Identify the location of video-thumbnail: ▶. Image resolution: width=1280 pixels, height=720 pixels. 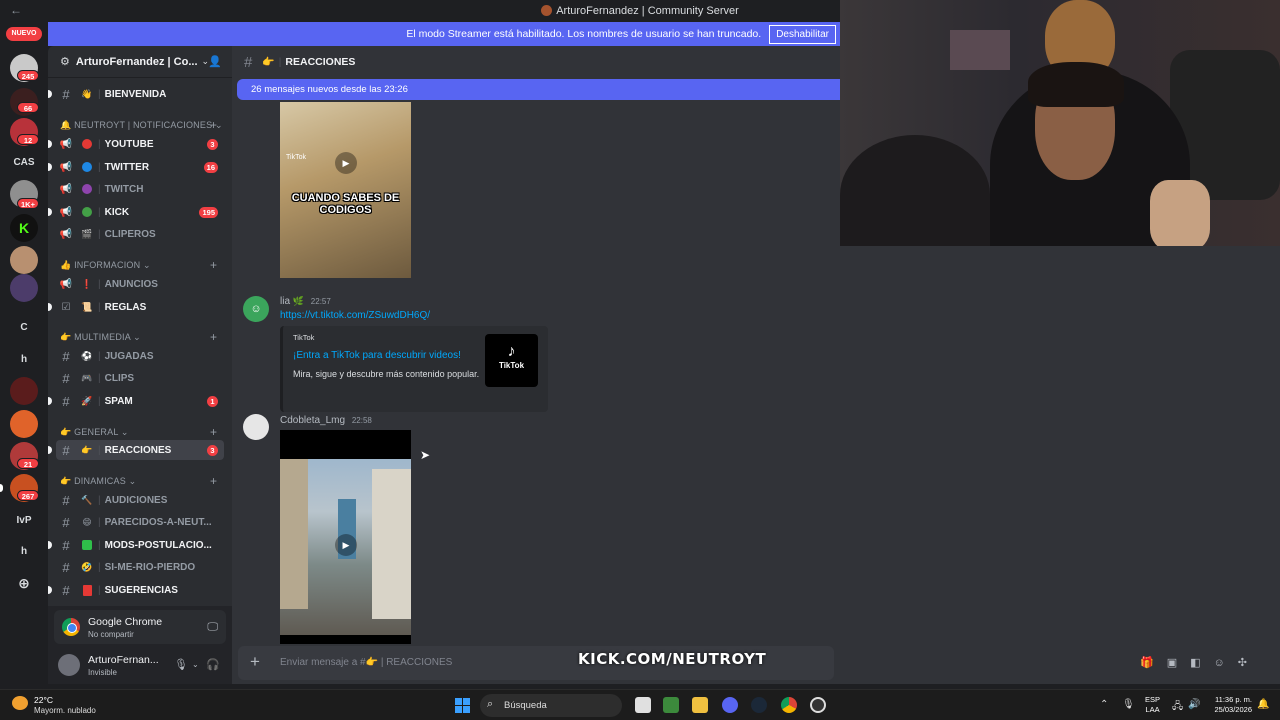
(345, 537).